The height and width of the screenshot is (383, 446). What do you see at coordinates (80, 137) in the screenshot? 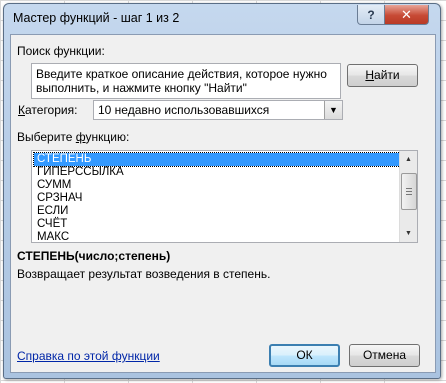
I see `function-list-label-accel: ф` at bounding box center [80, 137].